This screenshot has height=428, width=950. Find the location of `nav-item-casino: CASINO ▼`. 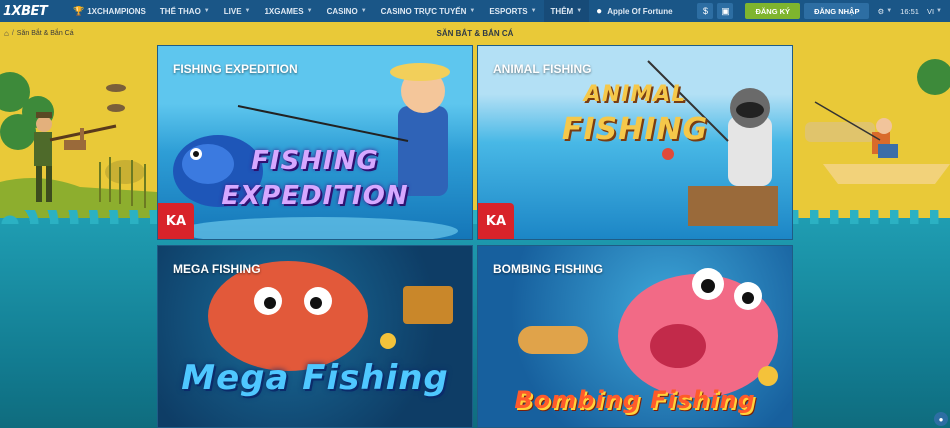

nav-item-casino: CASINO ▼ is located at coordinates (347, 11).